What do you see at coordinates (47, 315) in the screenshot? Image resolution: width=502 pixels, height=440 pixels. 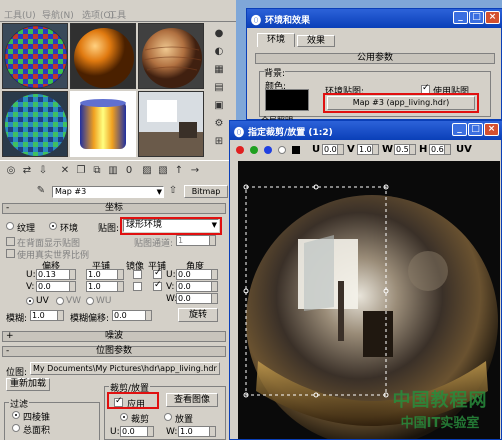 I see `blur-spinner: 1.0` at bounding box center [47, 315].